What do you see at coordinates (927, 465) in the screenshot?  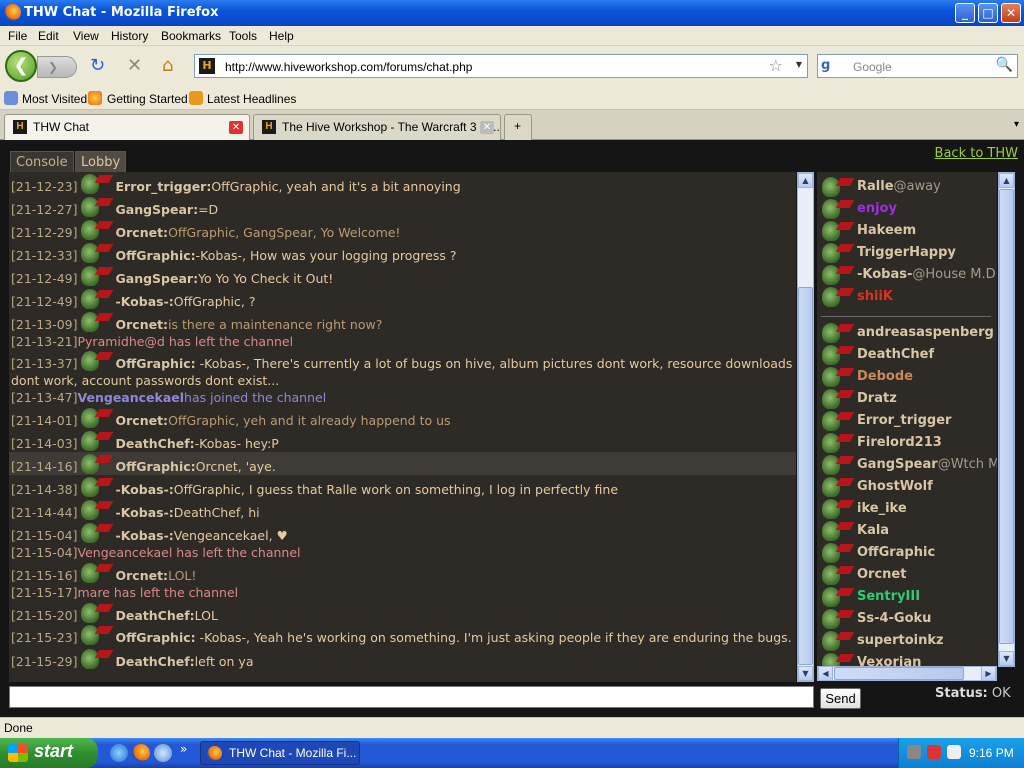 I see `username: GangSpear@Wtch Mo` at bounding box center [927, 465].